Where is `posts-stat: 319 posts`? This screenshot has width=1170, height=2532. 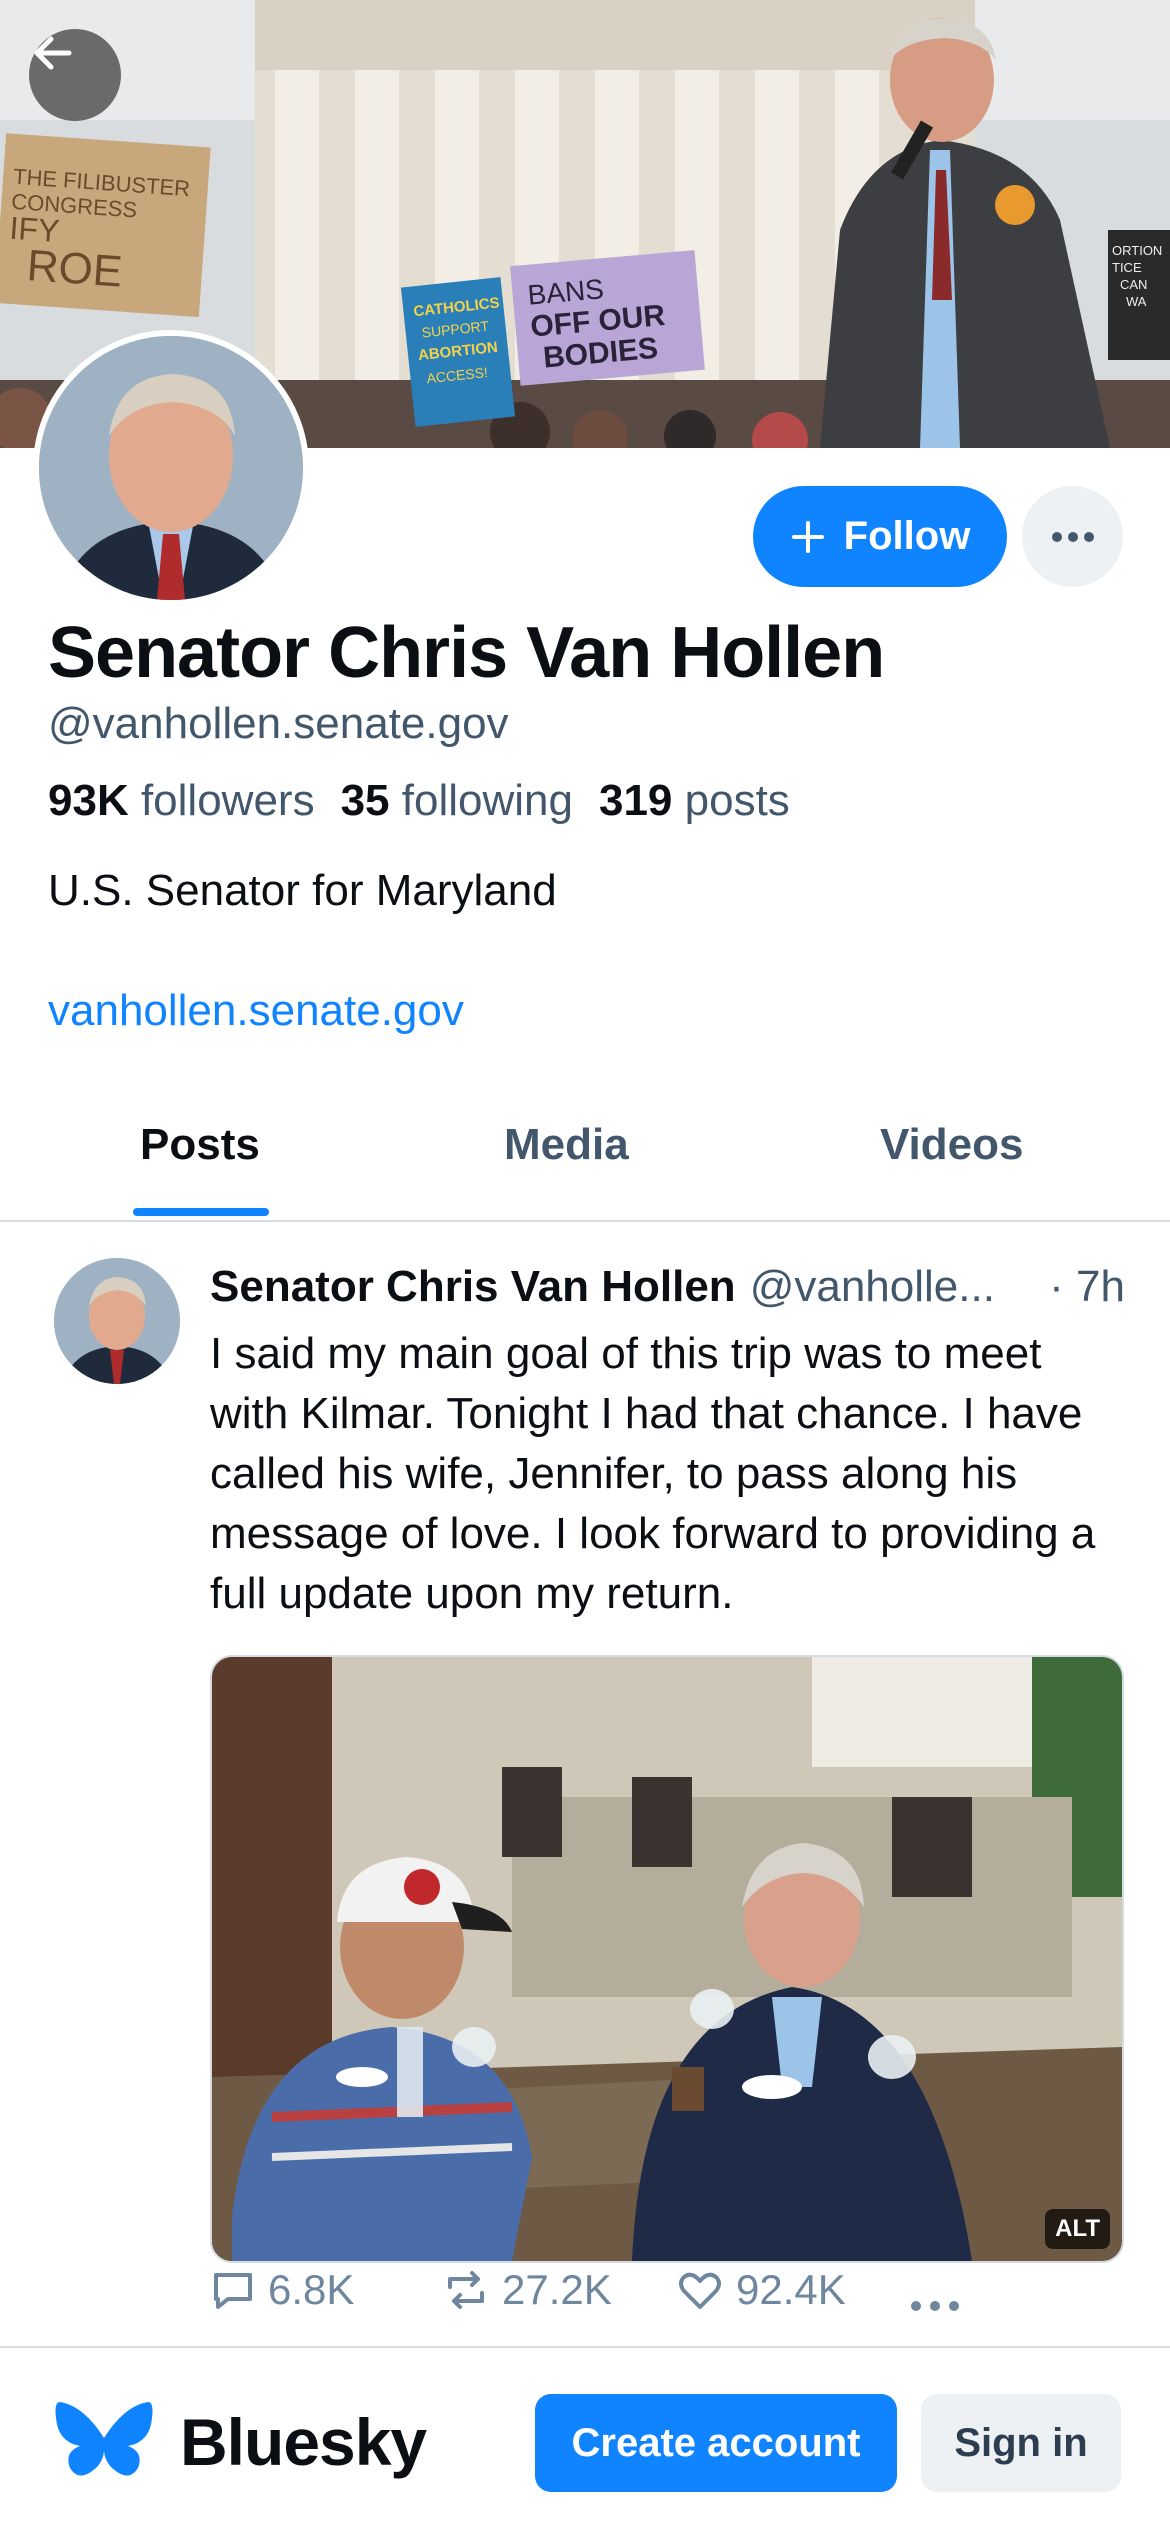
posts-stat: 319 posts is located at coordinates (694, 800).